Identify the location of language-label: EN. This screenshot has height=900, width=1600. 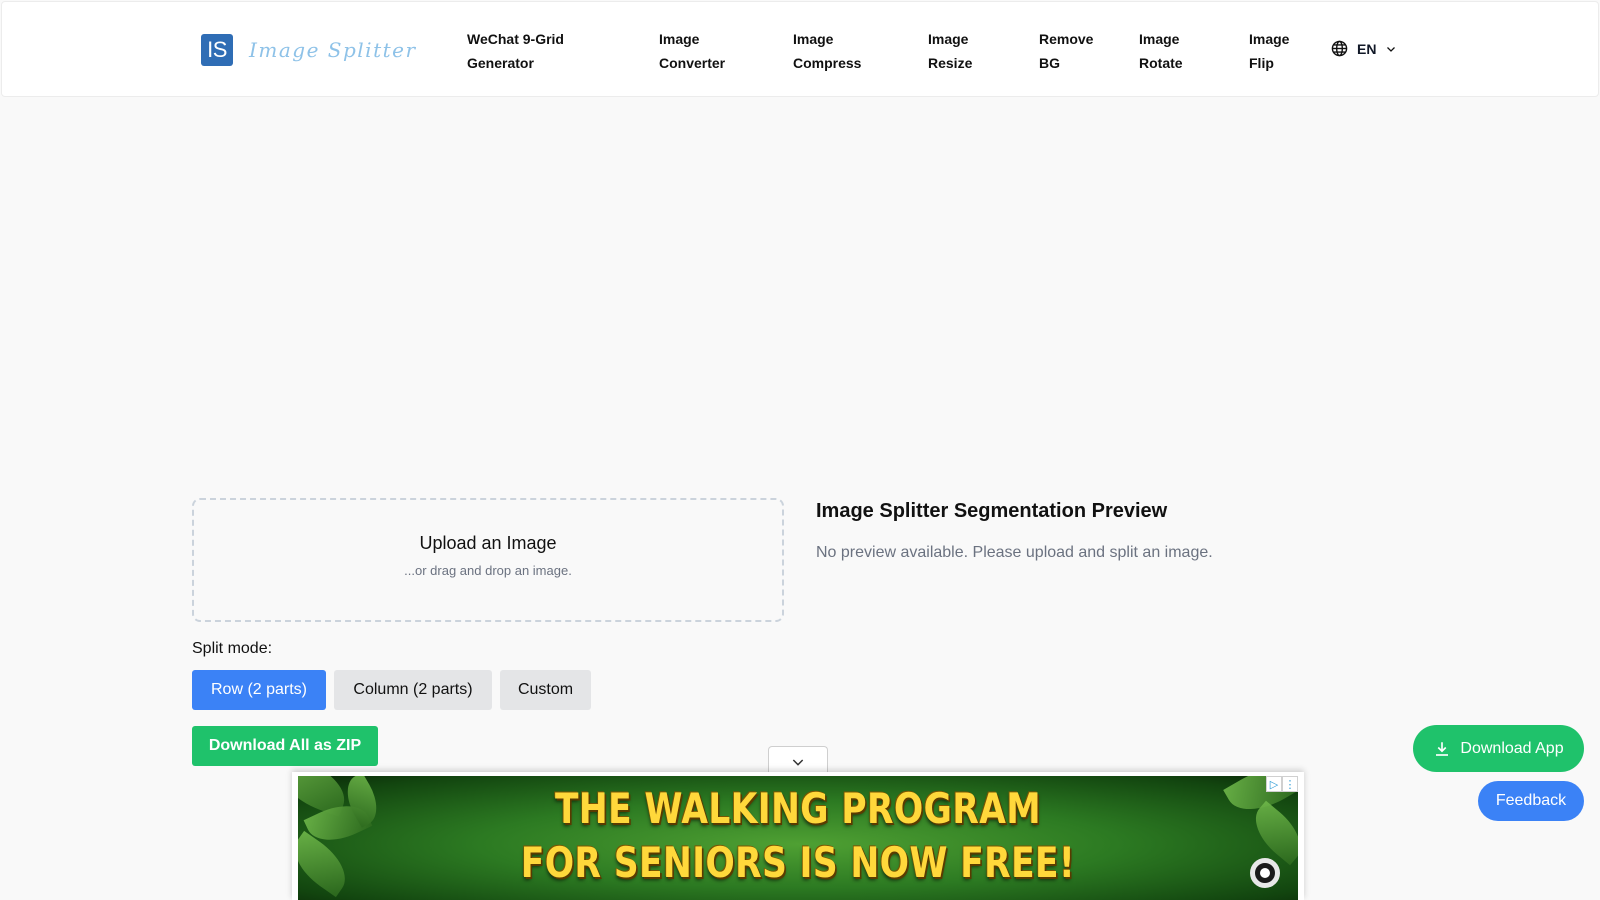
(1367, 48).